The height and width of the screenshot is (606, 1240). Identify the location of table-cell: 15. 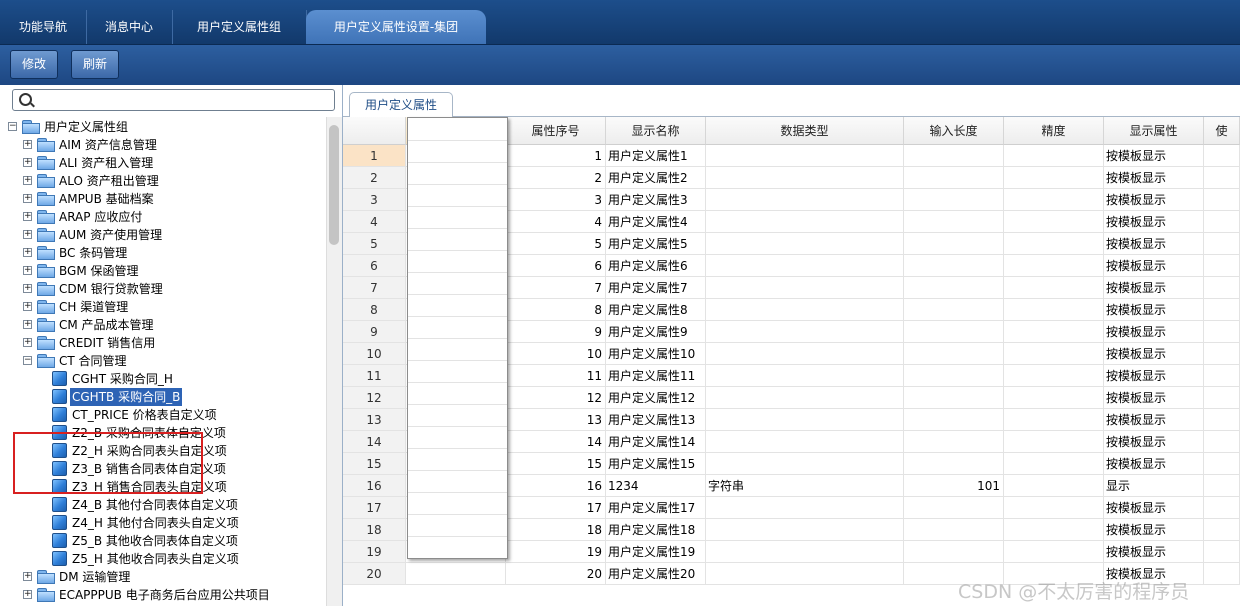
(556, 464).